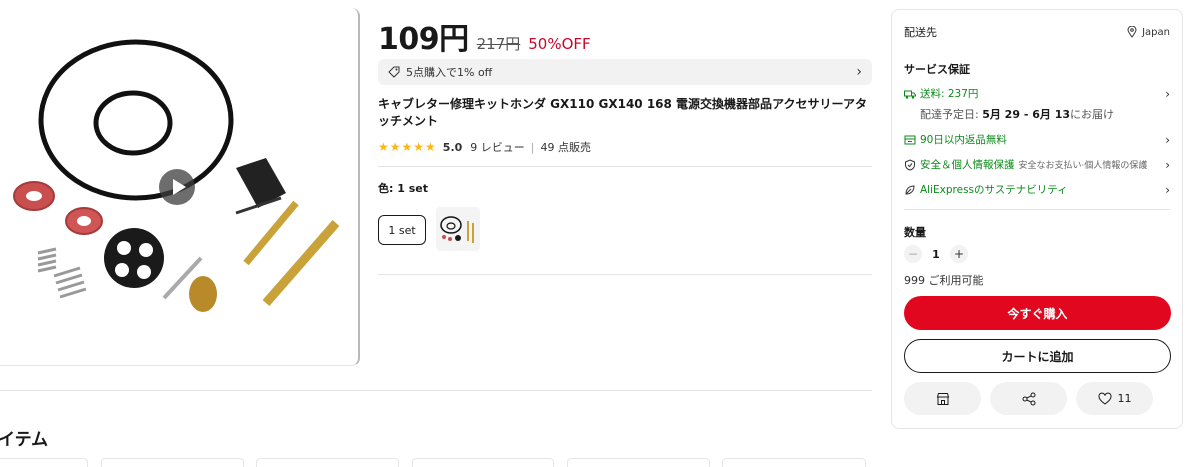 The width and height of the screenshot is (1200, 467). What do you see at coordinates (1037, 139) in the screenshot?
I see `free-returns-row: 90日以内返品無料 ›` at bounding box center [1037, 139].